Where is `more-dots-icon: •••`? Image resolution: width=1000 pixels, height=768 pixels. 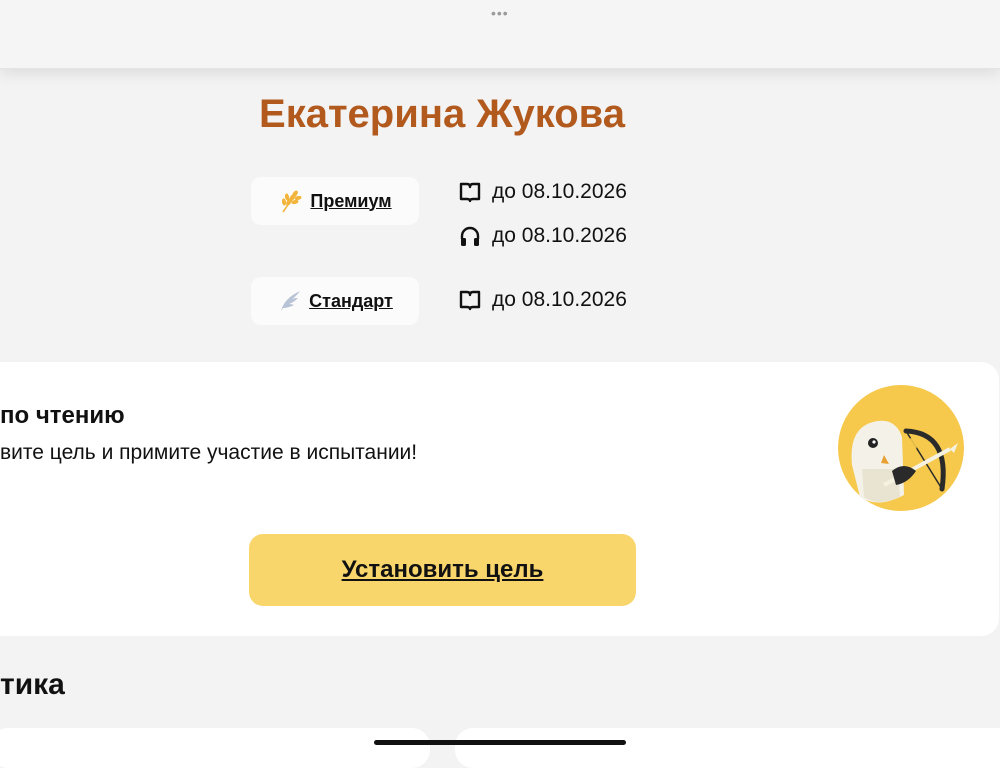 more-dots-icon: ••• is located at coordinates (500, 13).